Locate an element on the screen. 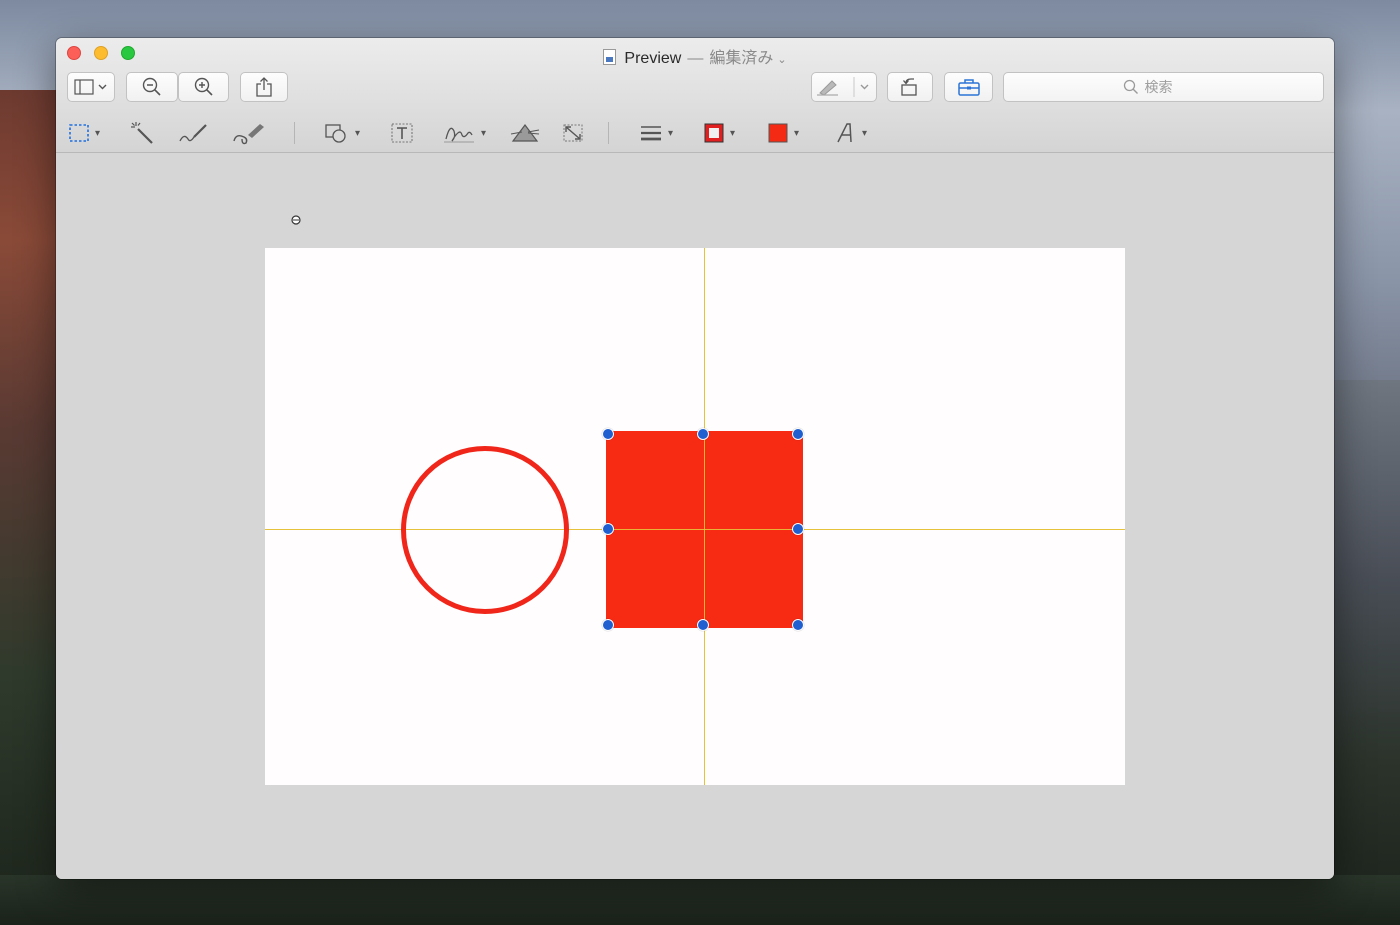  shape-style-tool: ▾ is located at coordinates (656, 133).